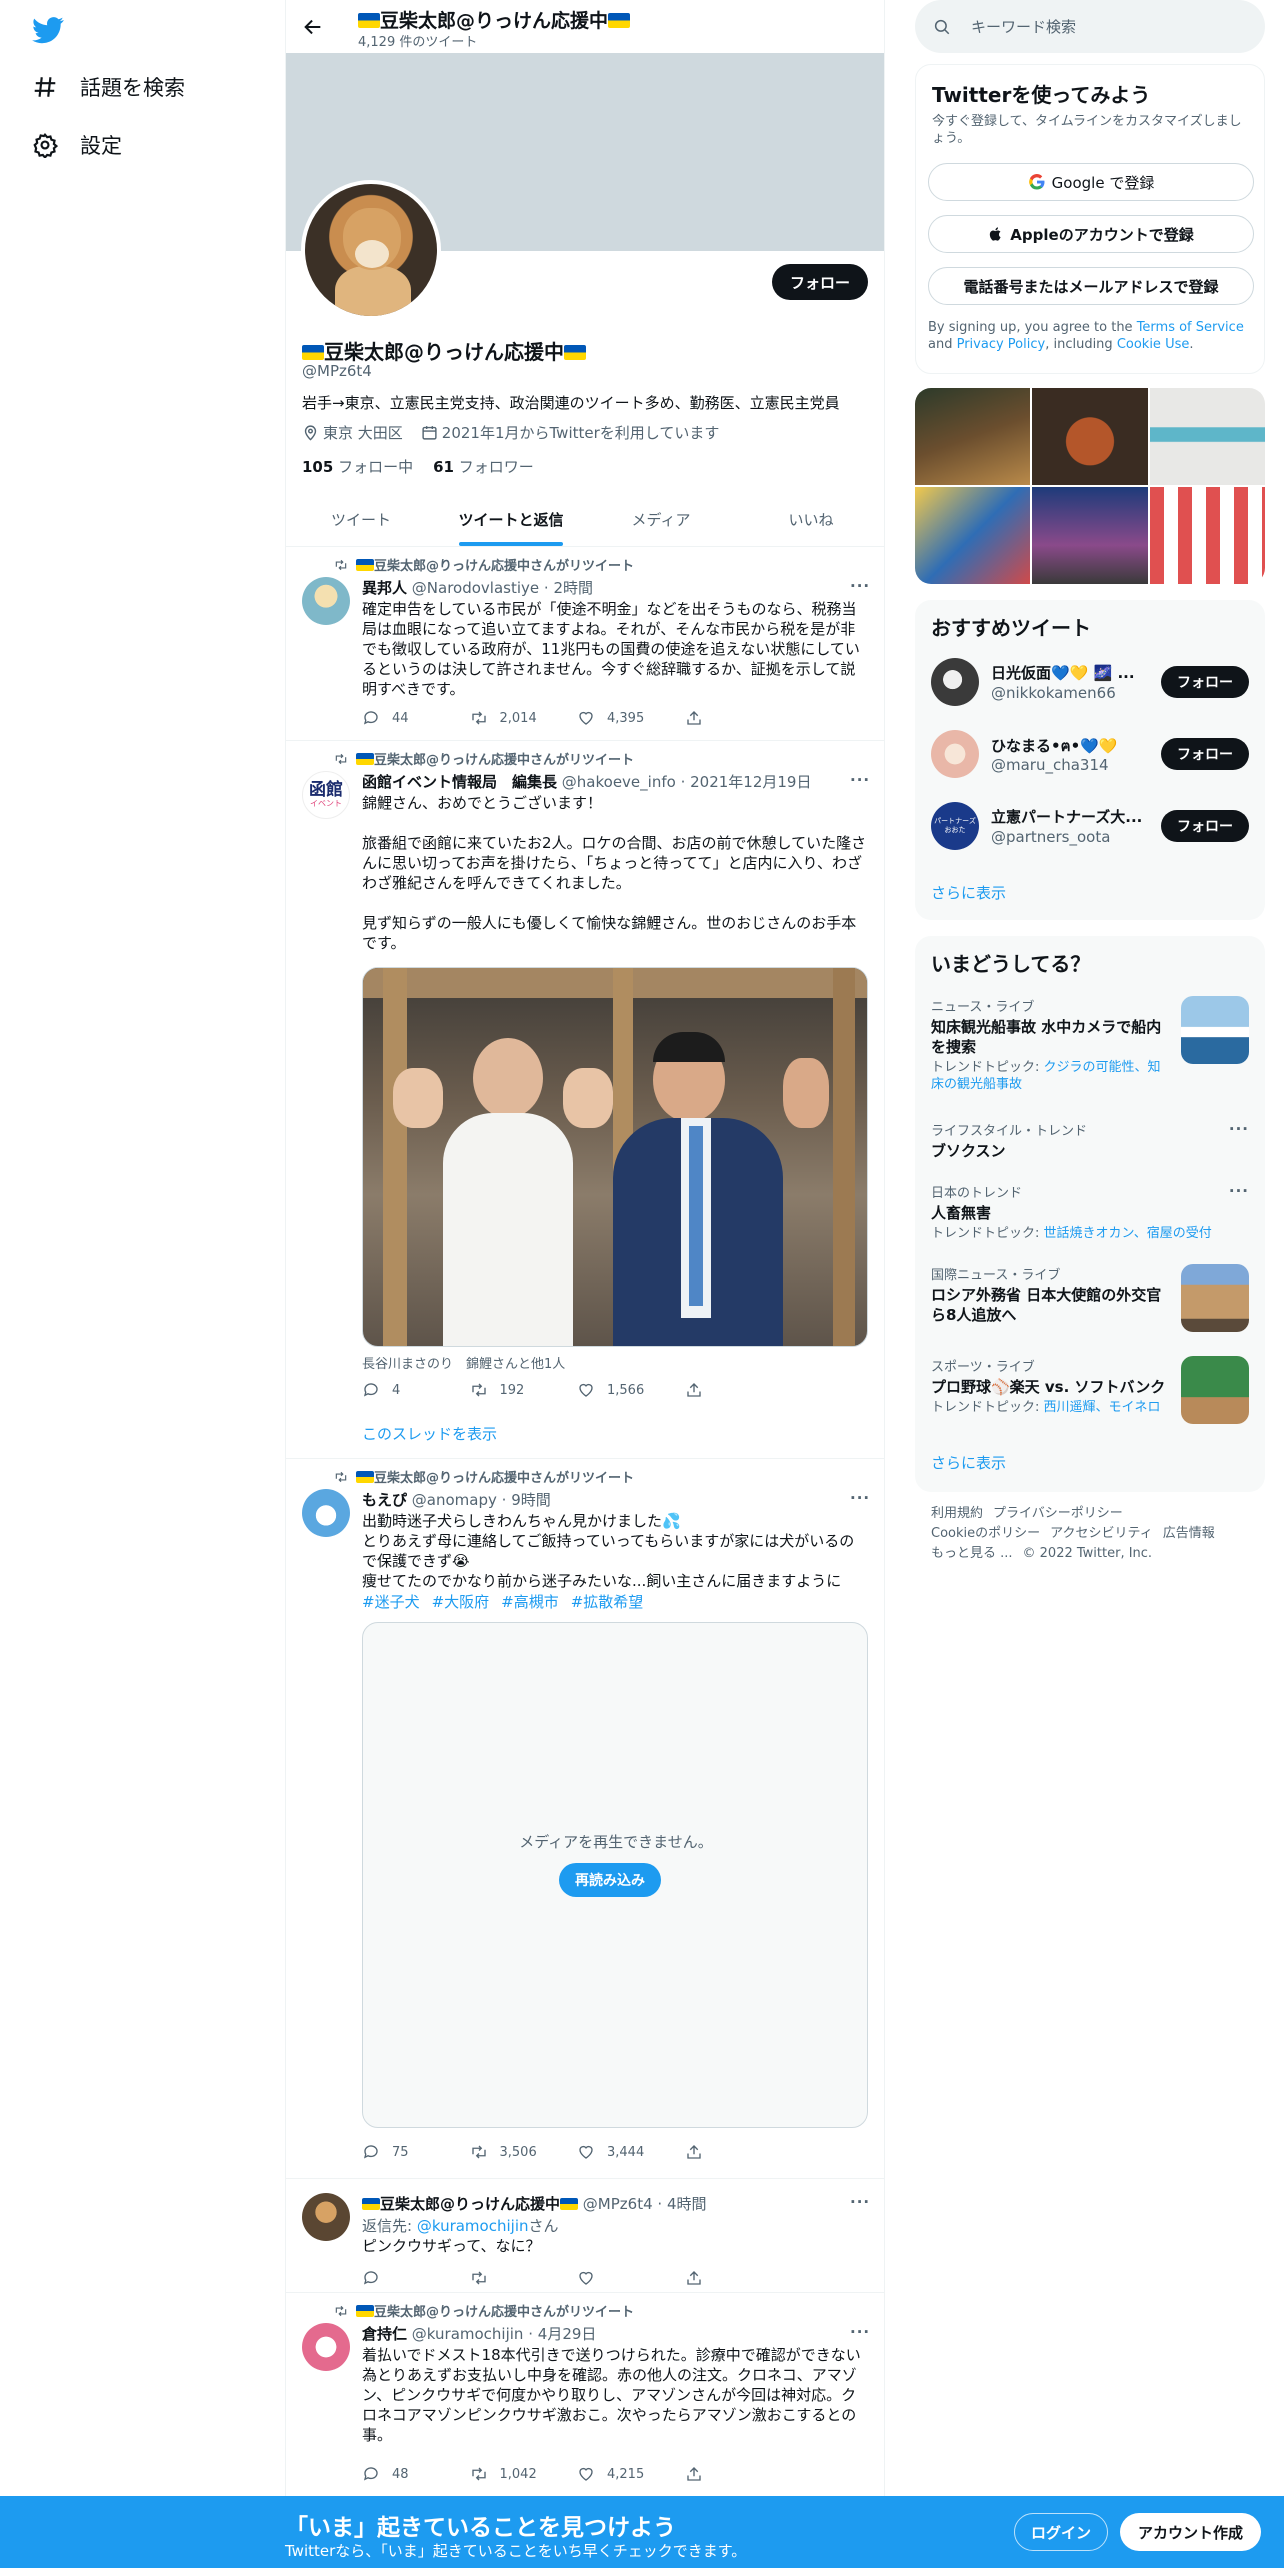 Image resolution: width=1284 pixels, height=2568 pixels. Describe the element at coordinates (1023, 26) in the screenshot. I see `search-input: キーワード検索` at that location.